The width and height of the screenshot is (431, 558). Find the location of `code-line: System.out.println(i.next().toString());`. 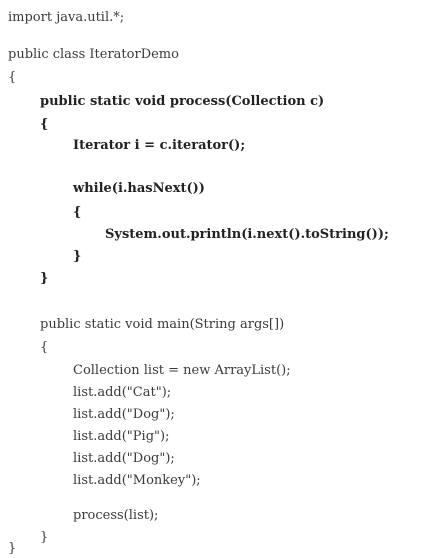

code-line: System.out.println(i.next().toString()); is located at coordinates (247, 234).